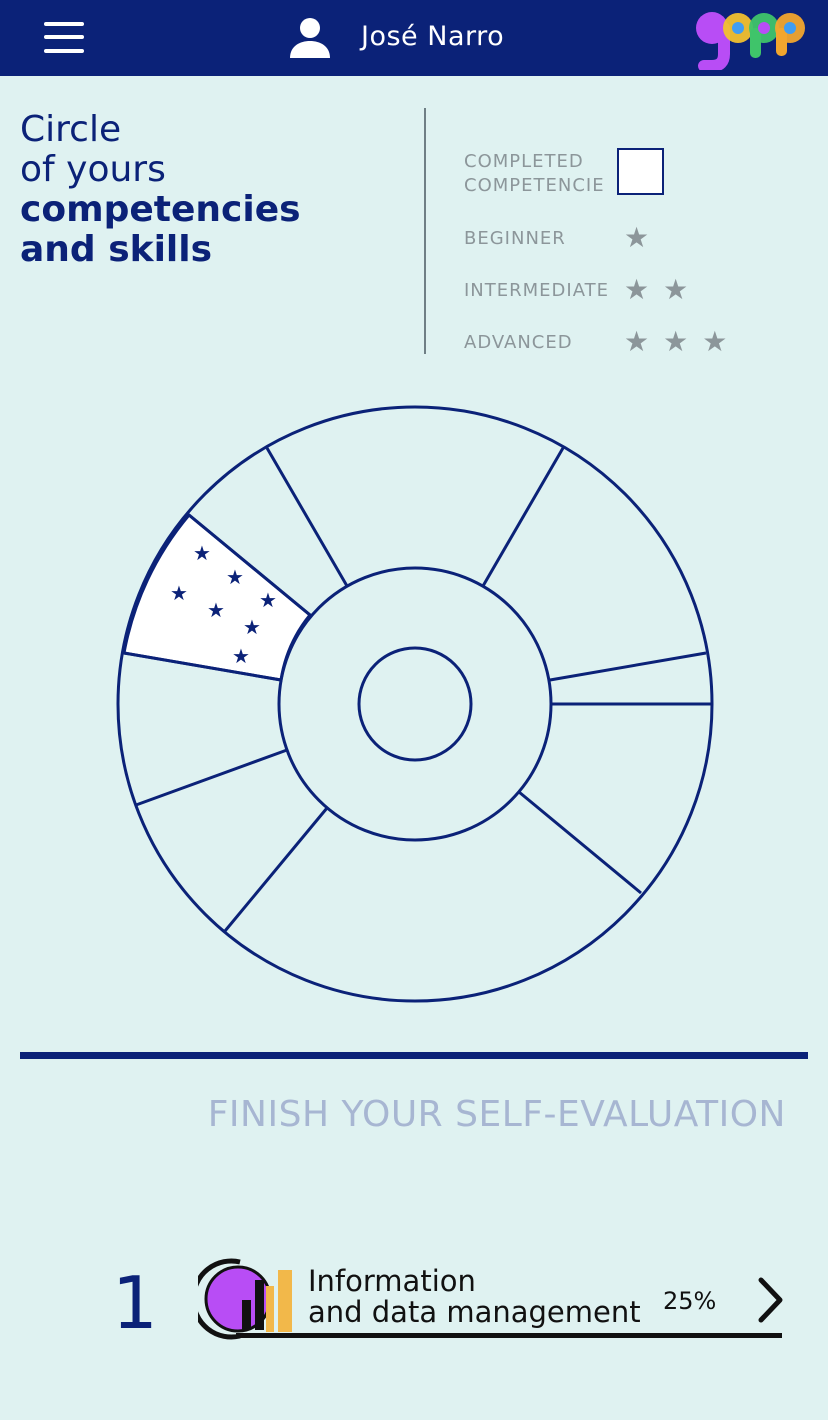 This screenshot has height=1420, width=828. I want to click on wheel-inner-ring, so click(415, 704).